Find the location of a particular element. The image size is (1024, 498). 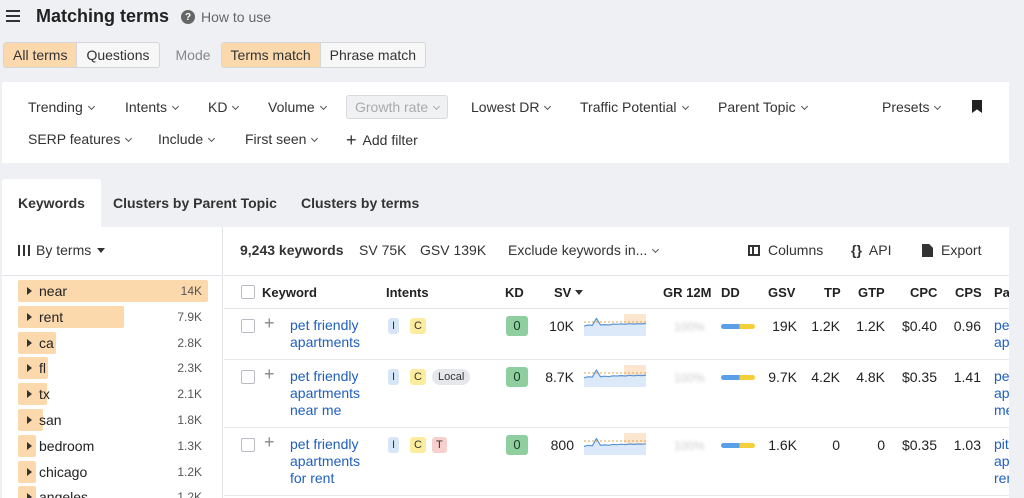

tab-terms-match: Terms match is located at coordinates (270, 55).